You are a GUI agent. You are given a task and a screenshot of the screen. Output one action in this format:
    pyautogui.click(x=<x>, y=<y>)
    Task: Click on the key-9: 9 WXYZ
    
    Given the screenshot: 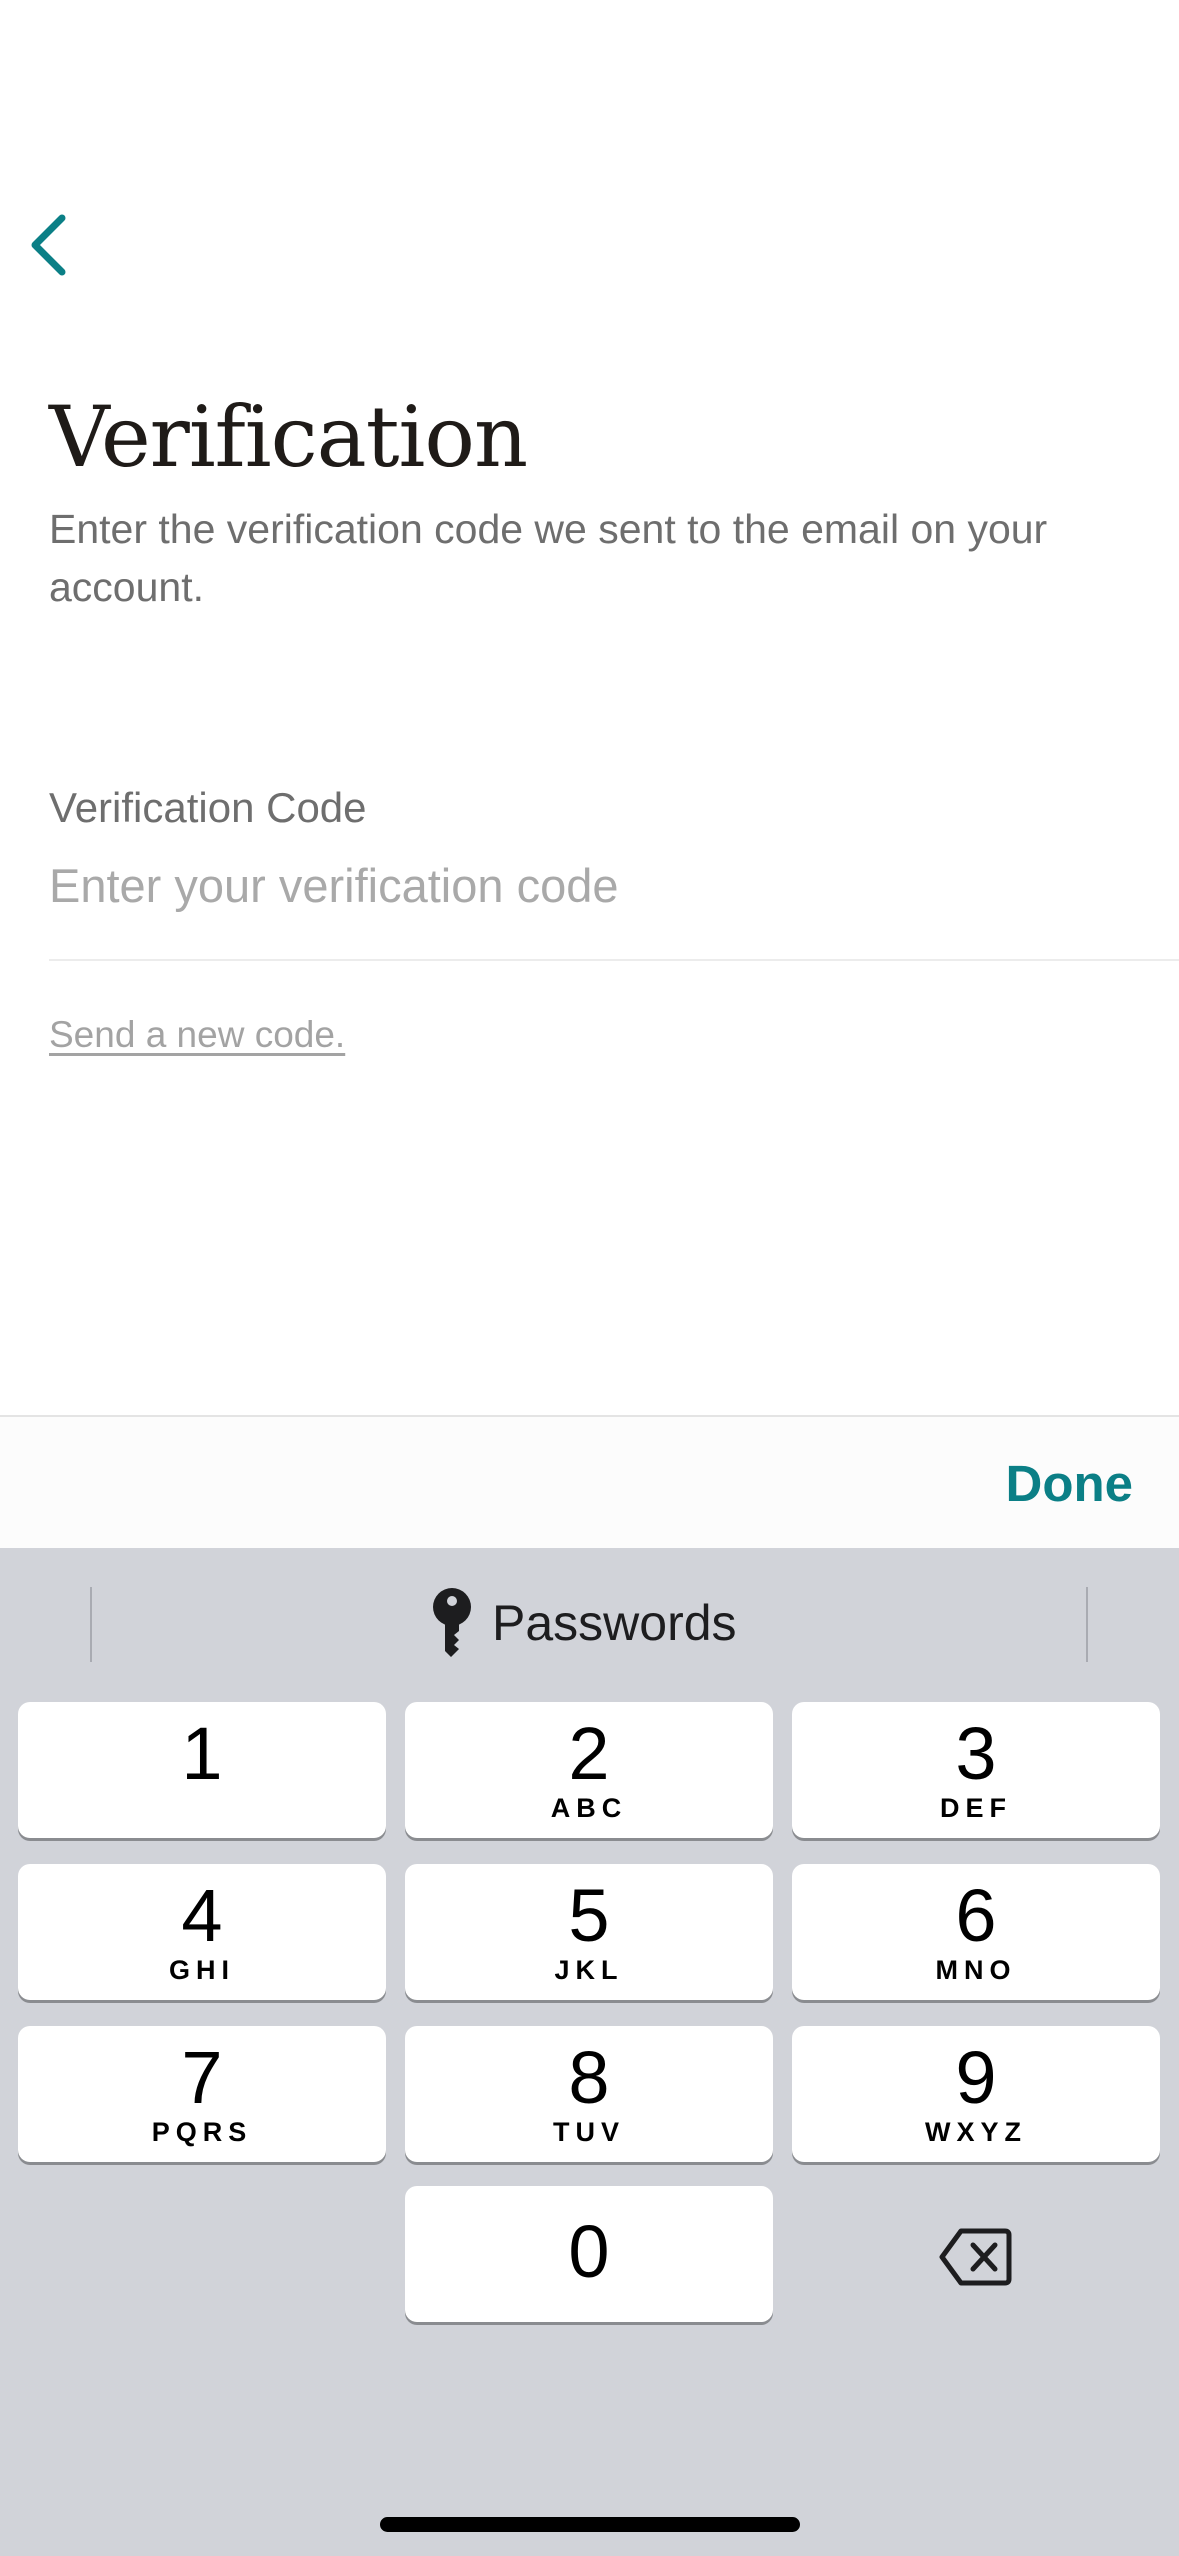 What is the action you would take?
    pyautogui.click(x=976, y=2094)
    